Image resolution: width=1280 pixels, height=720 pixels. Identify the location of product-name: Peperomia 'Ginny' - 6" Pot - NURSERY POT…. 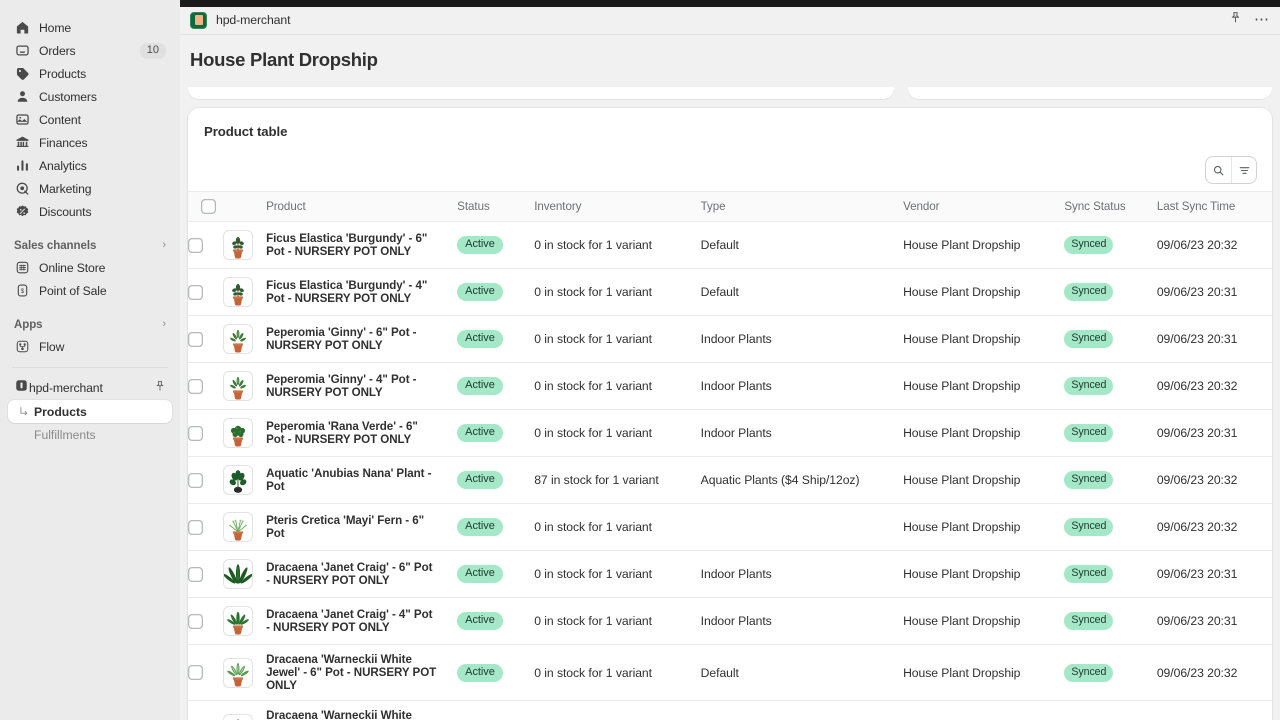
(341, 339).